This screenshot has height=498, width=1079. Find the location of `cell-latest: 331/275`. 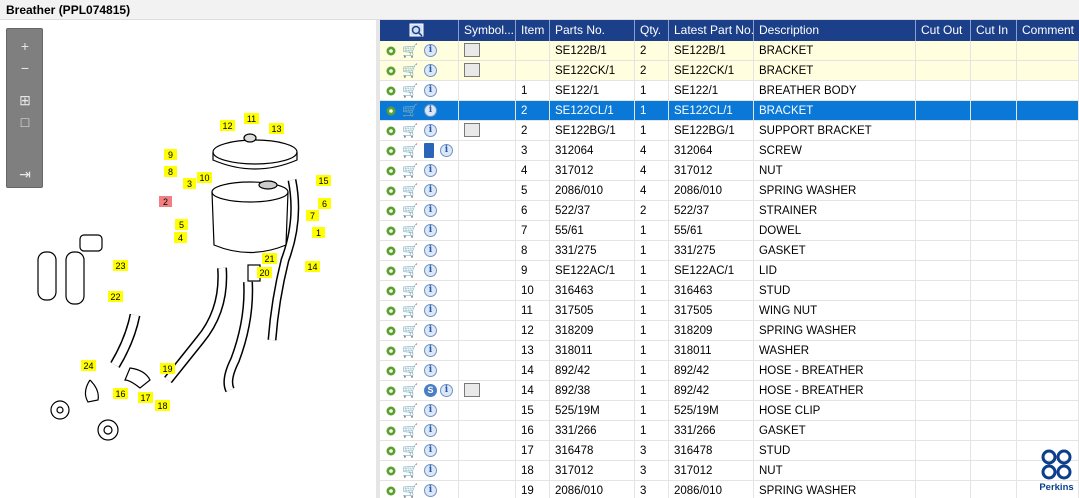

cell-latest: 331/275 is located at coordinates (711, 251).